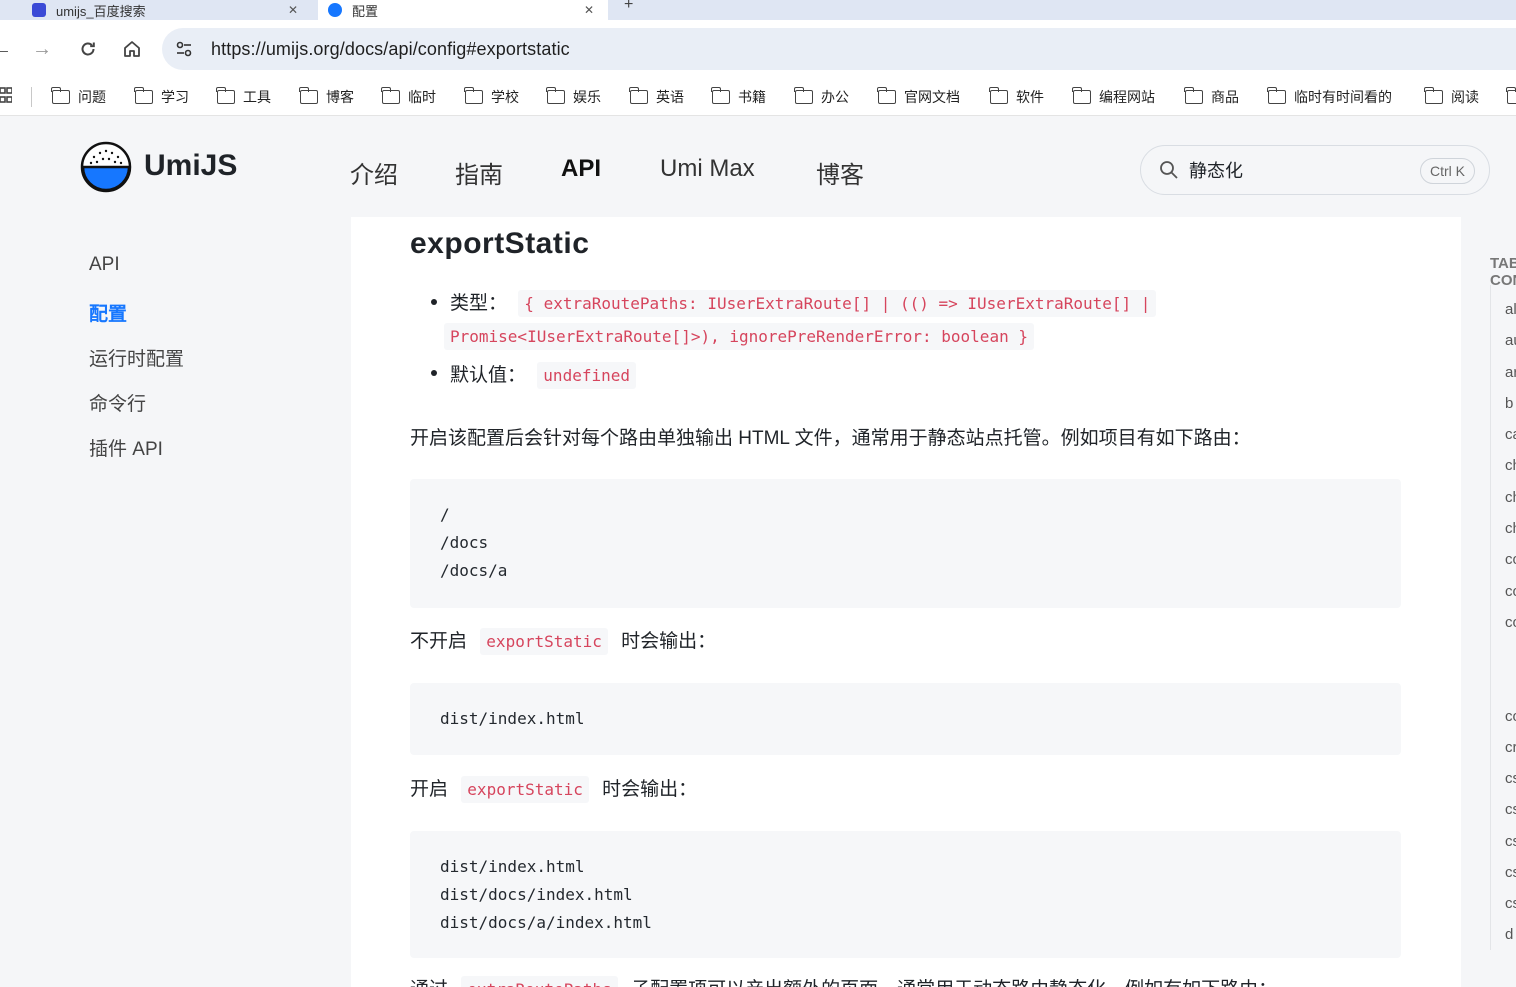 The image size is (1516, 987). Describe the element at coordinates (1510, 372) in the screenshot. I see `toc-item: ar` at that location.